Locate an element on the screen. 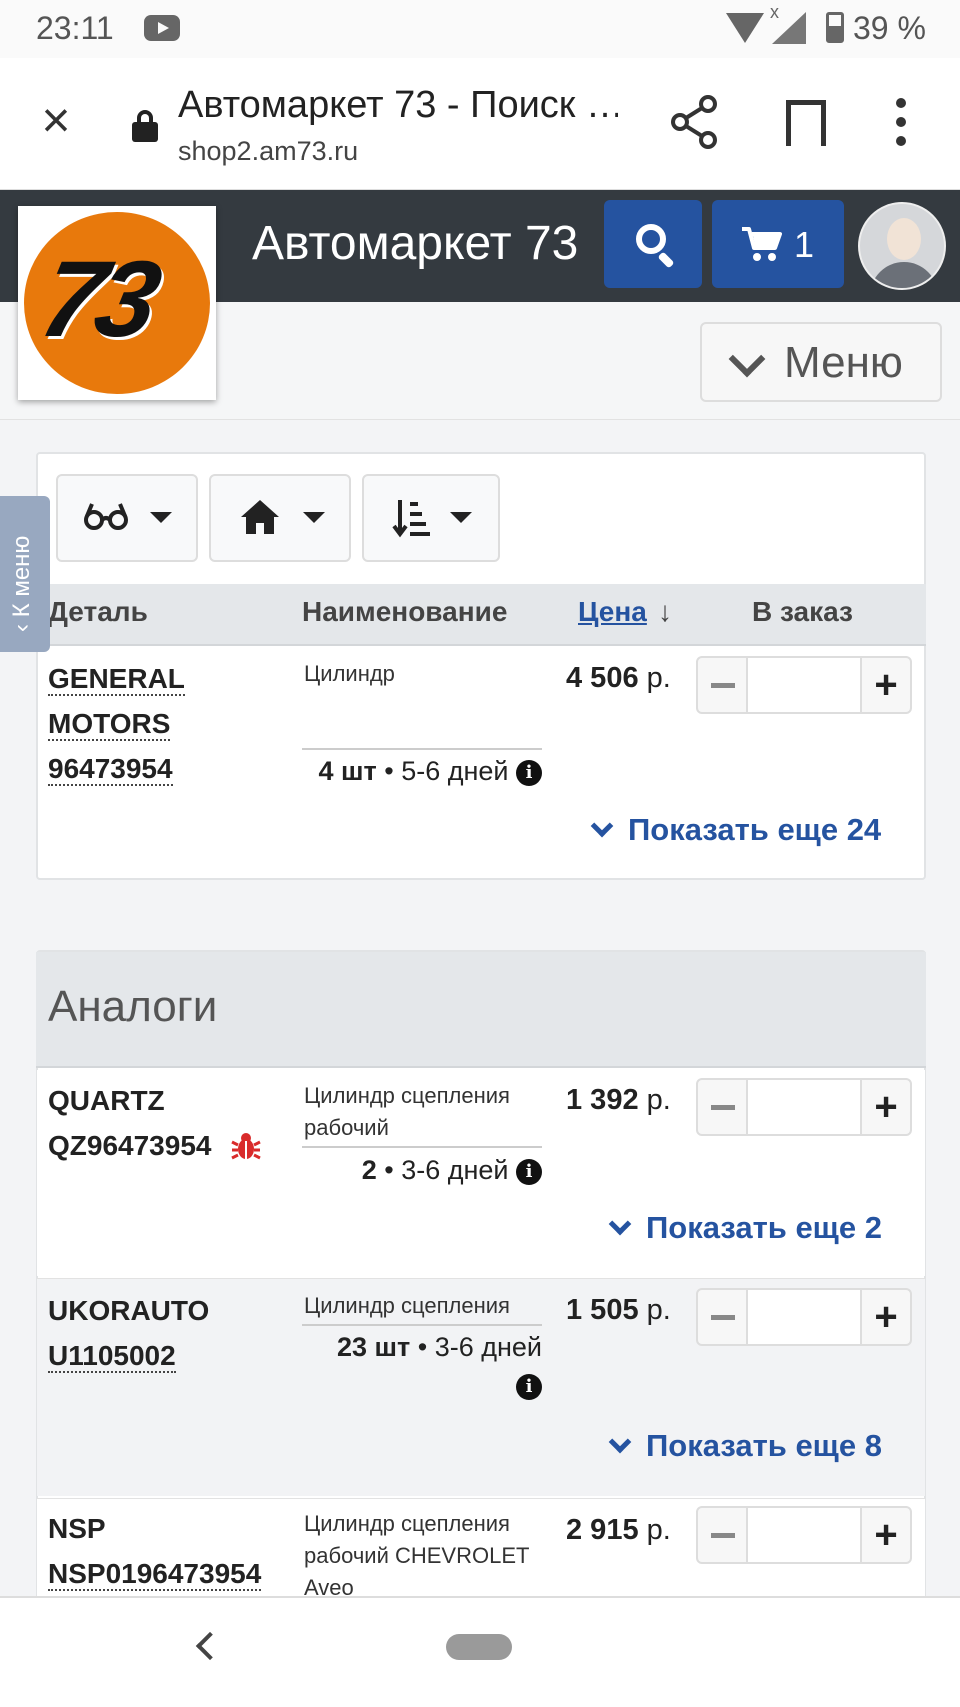  analog-price: 2 915 р. is located at coordinates (618, 1530).